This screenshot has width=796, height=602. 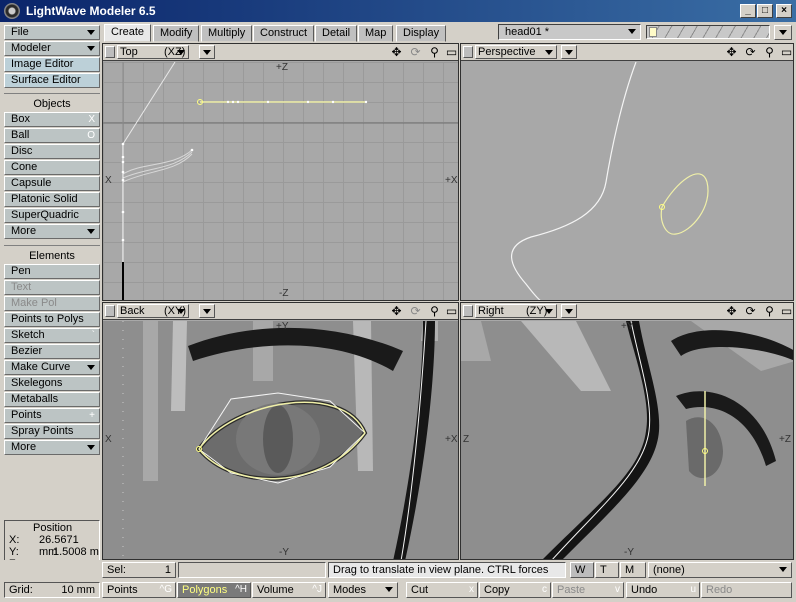 I want to click on chevron-down-icon, so click(x=91, y=447).